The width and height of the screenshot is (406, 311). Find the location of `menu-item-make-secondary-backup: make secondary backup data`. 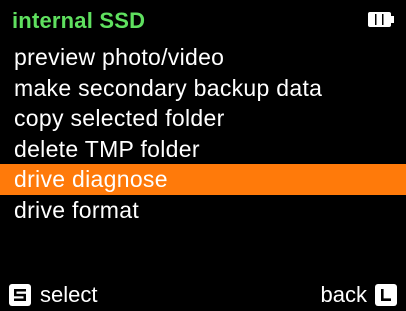

menu-item-make-secondary-backup: make secondary backup data is located at coordinates (203, 88).